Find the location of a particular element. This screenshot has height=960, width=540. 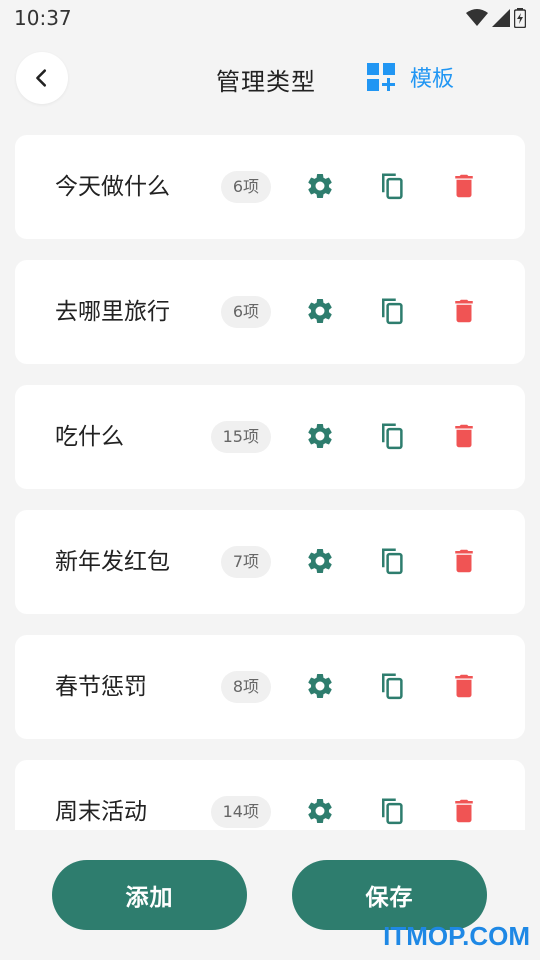

type-name: 春节惩罚 is located at coordinates (101, 687).